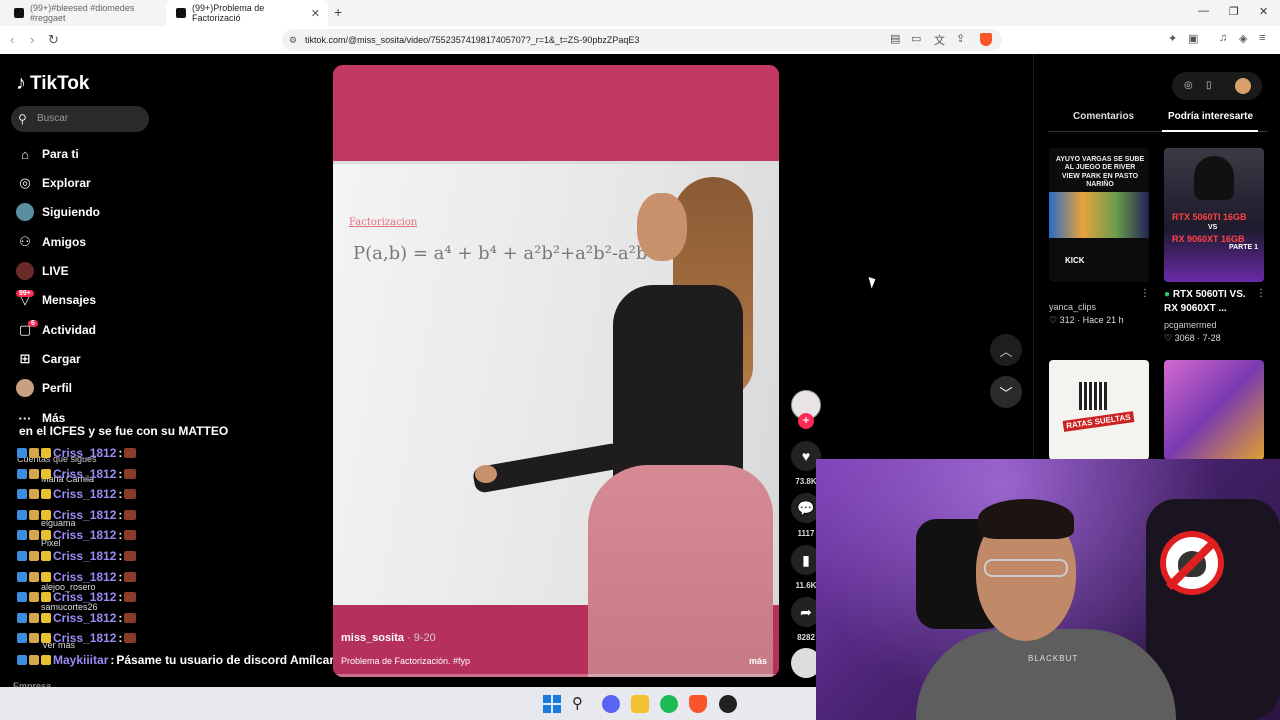  I want to click on site-info-icon: ⚙, so click(293, 40).